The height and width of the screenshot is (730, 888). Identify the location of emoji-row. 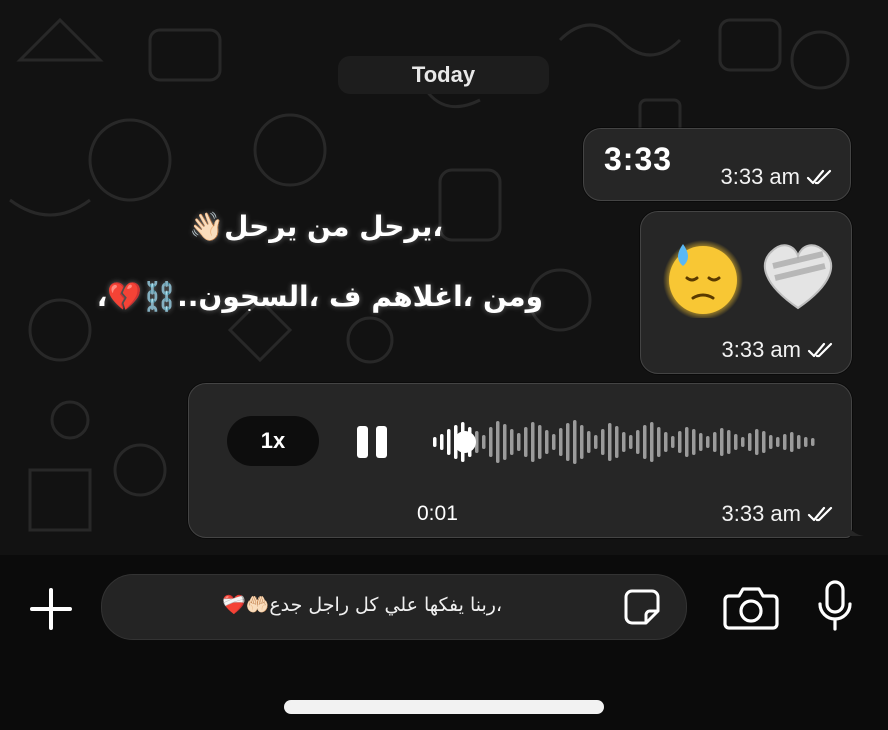
(751, 274).